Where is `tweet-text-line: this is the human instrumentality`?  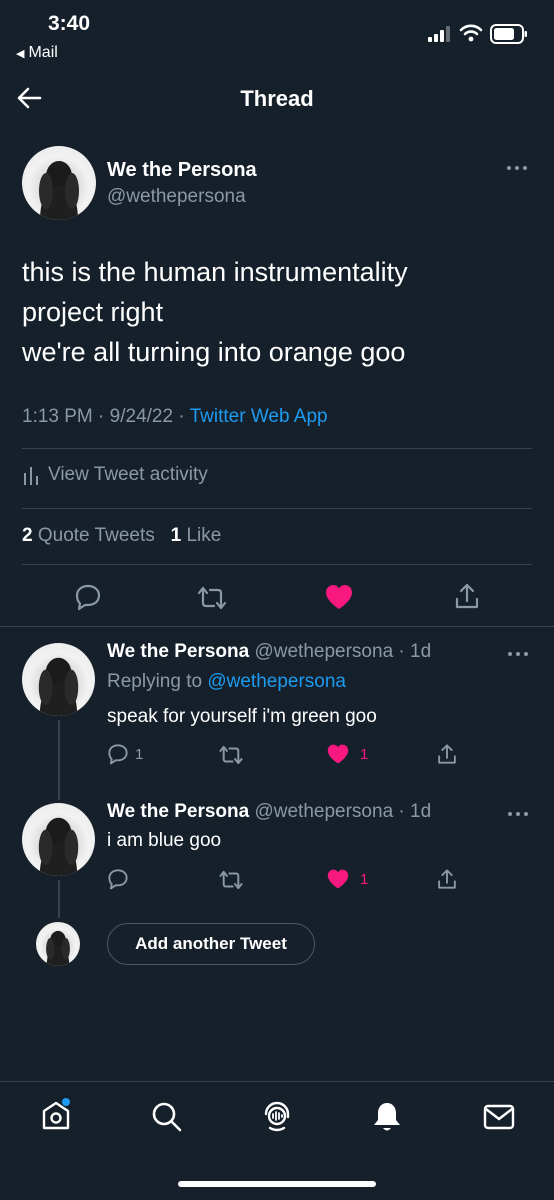 tweet-text-line: this is the human instrumentality is located at coordinates (215, 272).